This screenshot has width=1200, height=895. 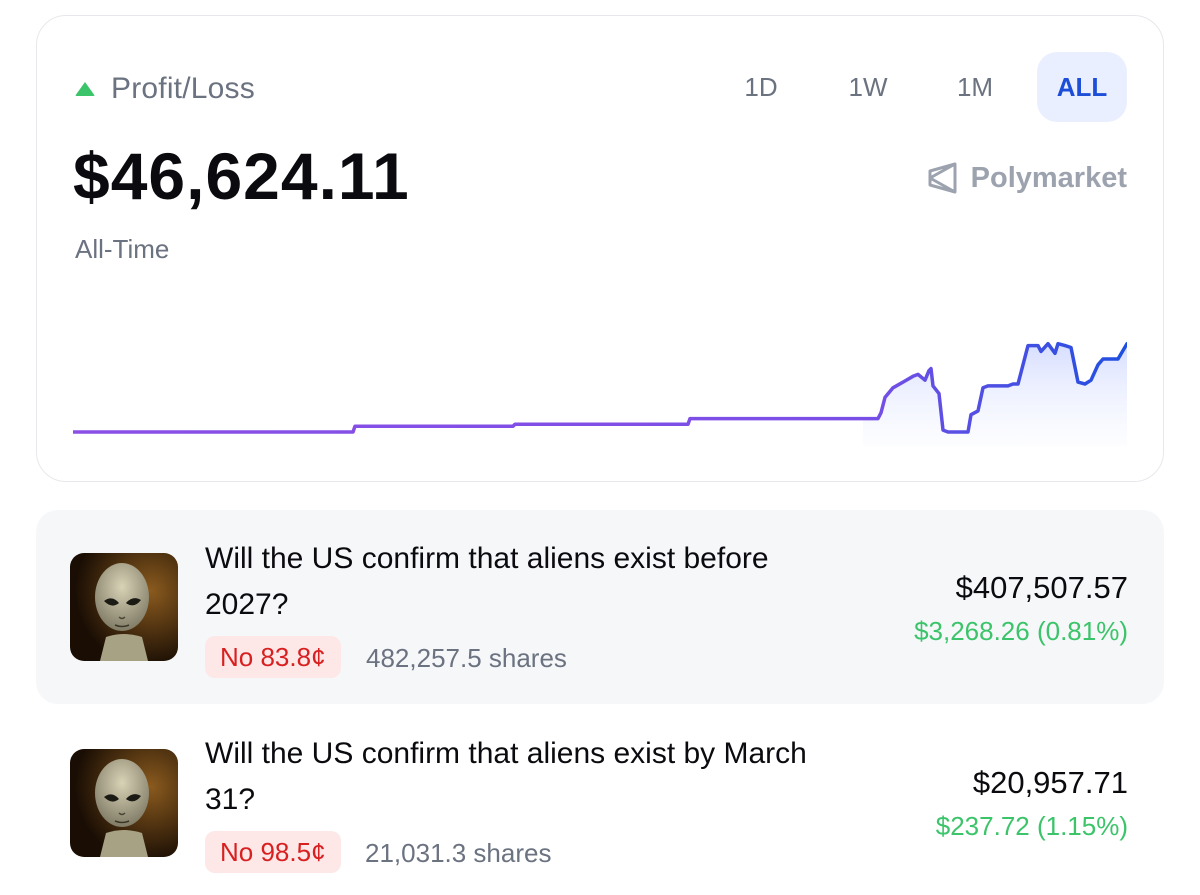 I want to click on triangle-up-icon, so click(x=85, y=89).